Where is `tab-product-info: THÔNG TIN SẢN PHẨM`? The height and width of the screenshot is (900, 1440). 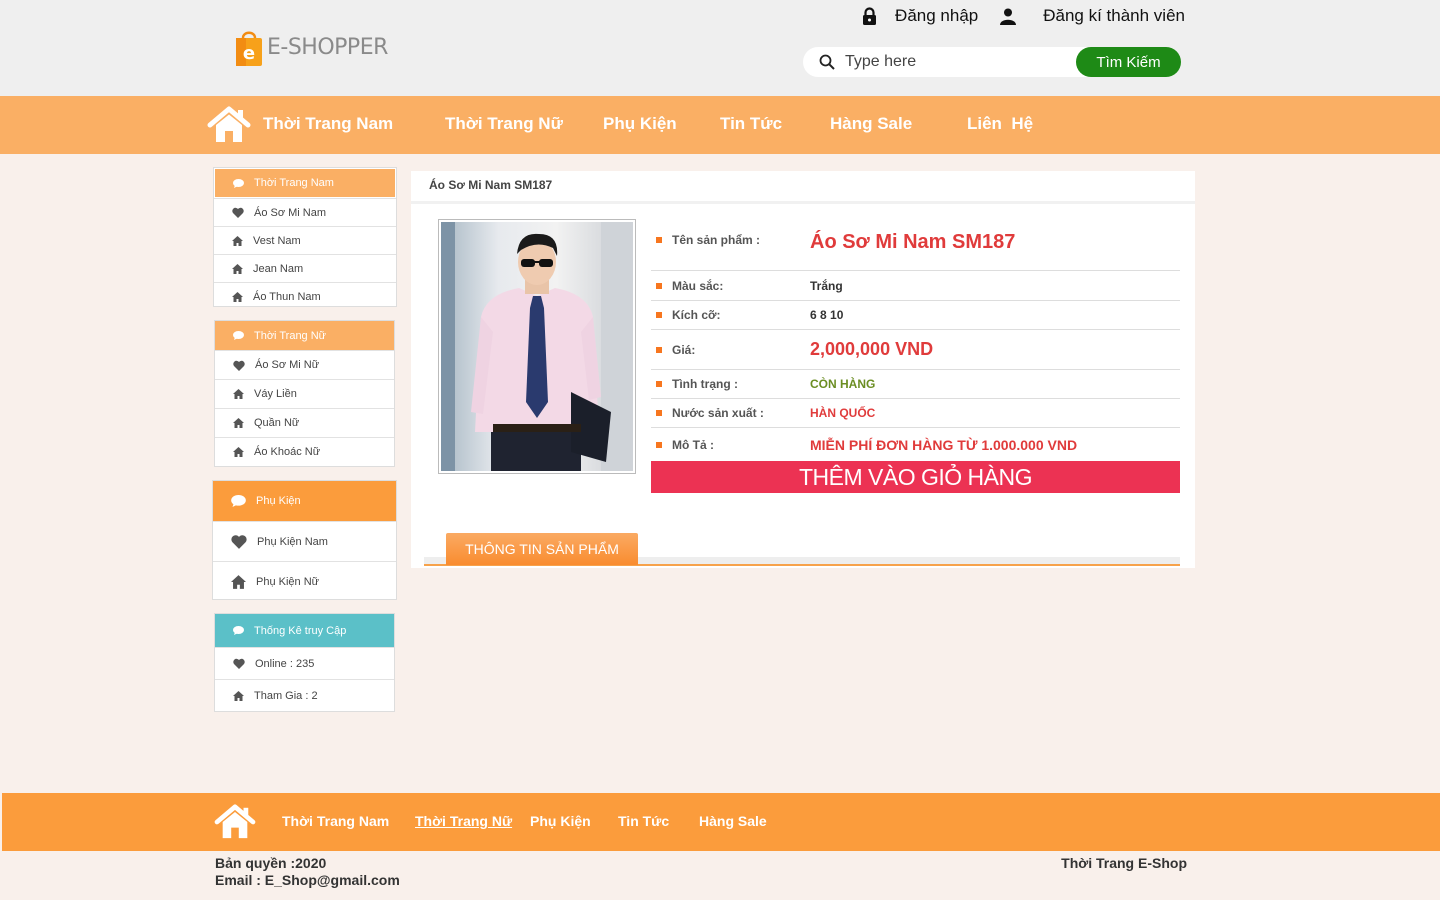 tab-product-info: THÔNG TIN SẢN PHẨM is located at coordinates (542, 549).